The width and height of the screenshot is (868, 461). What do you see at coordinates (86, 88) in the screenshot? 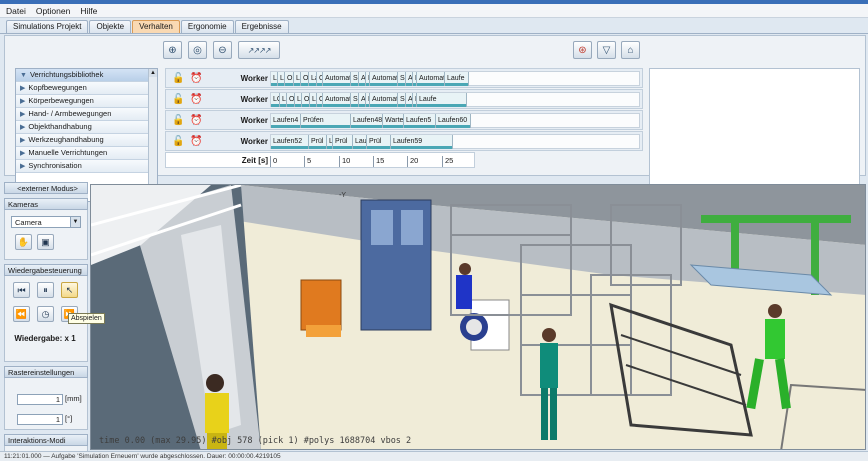
I see `library-item-kopfbewegungen: ▶ Kopfbewegungen` at bounding box center [86, 88].